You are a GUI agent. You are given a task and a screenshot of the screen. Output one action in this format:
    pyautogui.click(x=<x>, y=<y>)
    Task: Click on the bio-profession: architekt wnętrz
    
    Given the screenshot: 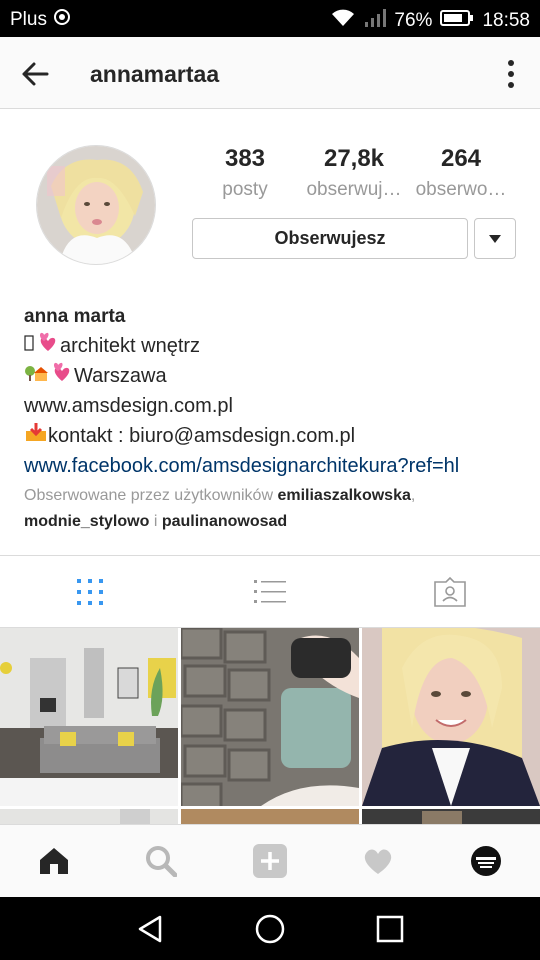 What is the action you would take?
    pyautogui.click(x=130, y=346)
    